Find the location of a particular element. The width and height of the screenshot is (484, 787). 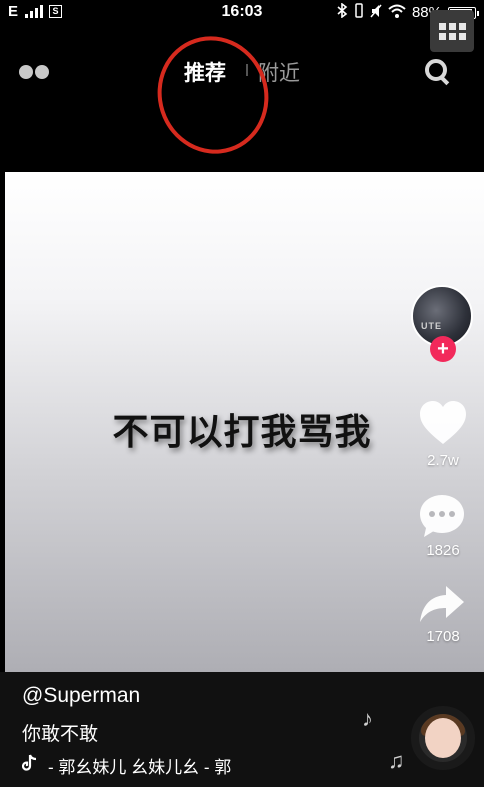

heart-icon is located at coordinates (443, 425).